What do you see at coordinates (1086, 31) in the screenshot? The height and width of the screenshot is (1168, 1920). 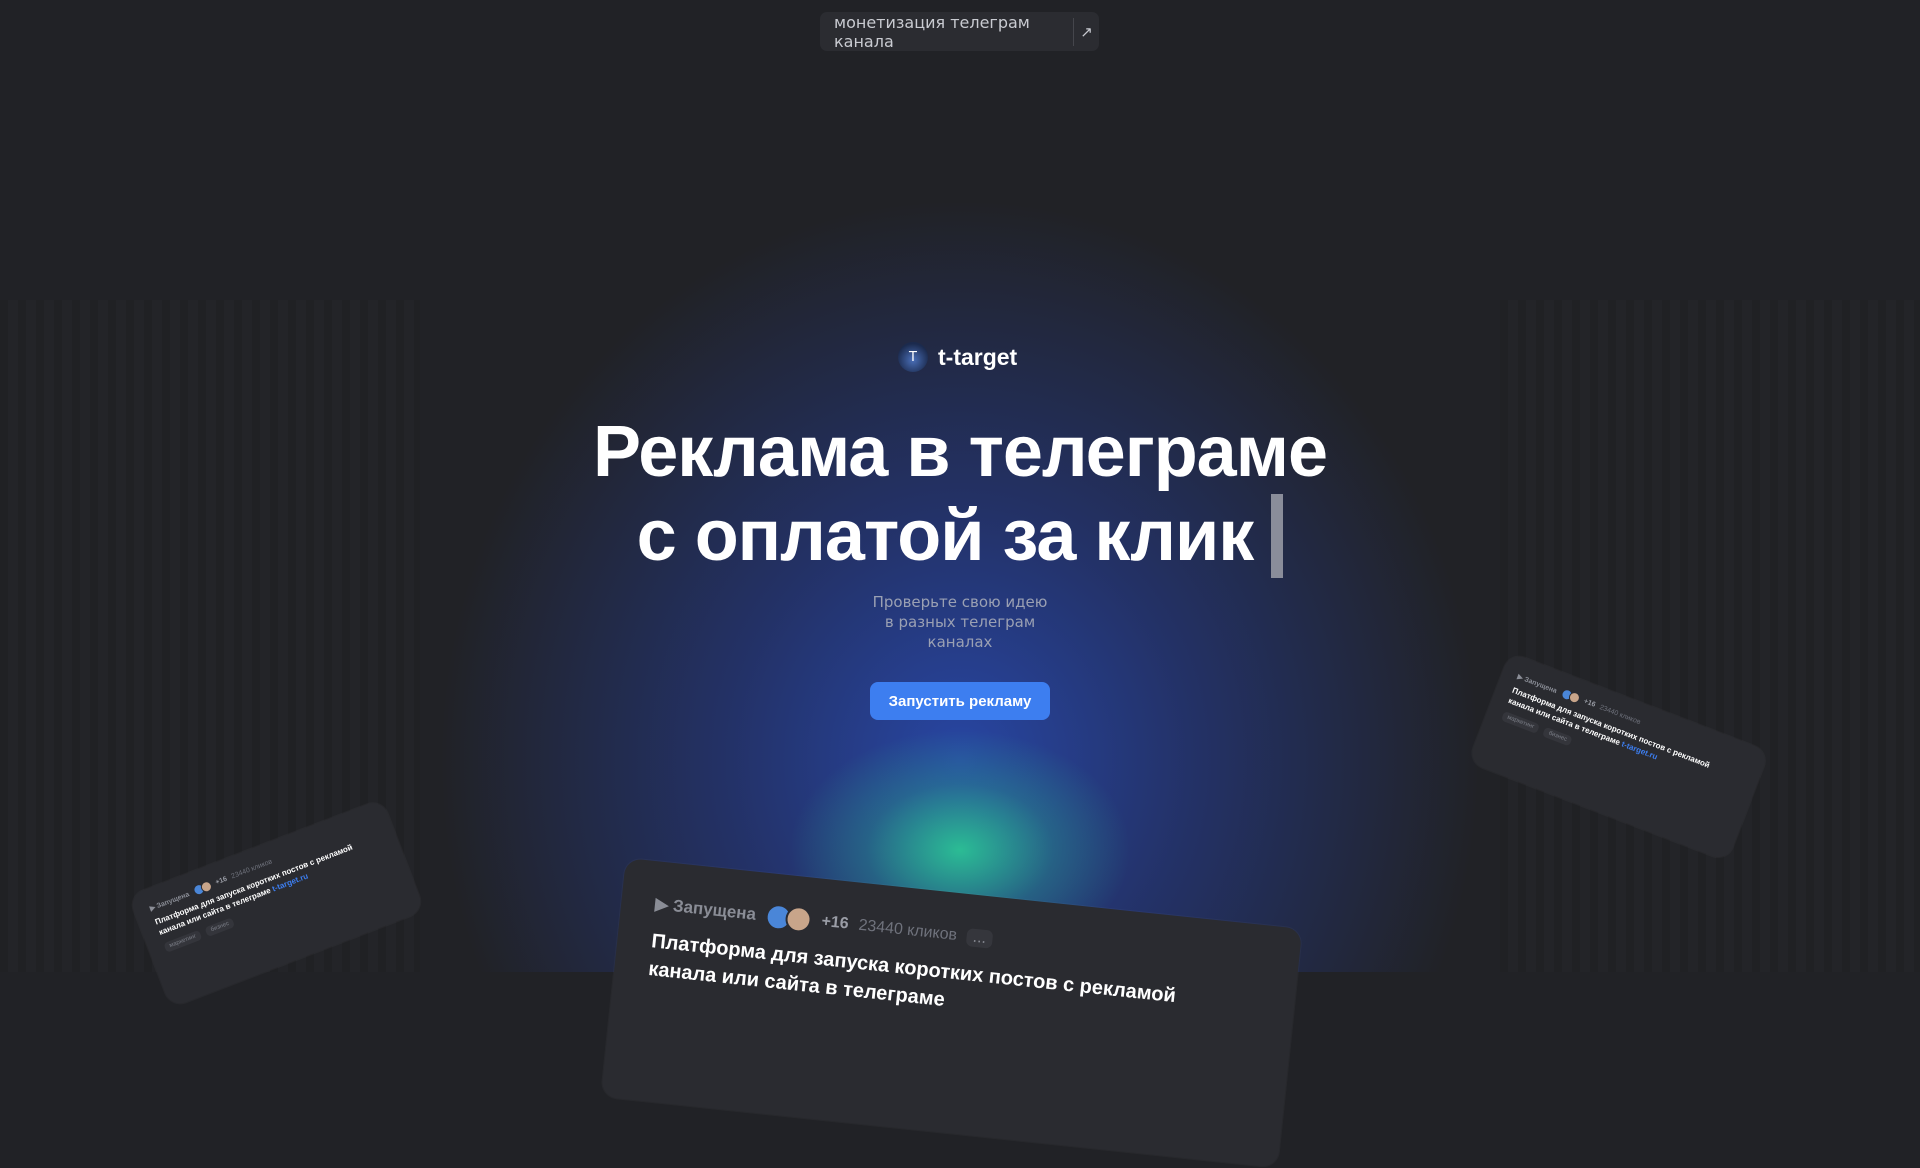 I see `arrow-up-right-icon: ↗` at bounding box center [1086, 31].